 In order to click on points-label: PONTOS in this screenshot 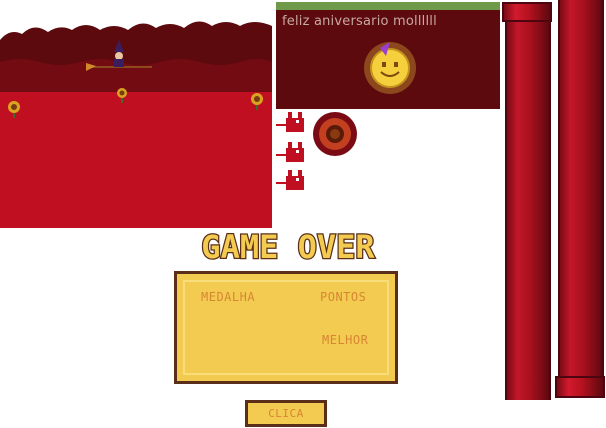, I will do `click(343, 297)`.